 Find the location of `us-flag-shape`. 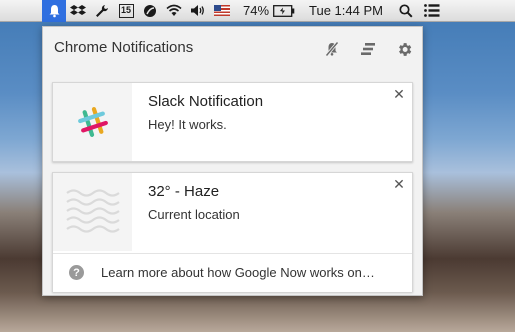

us-flag-shape is located at coordinates (222, 10).